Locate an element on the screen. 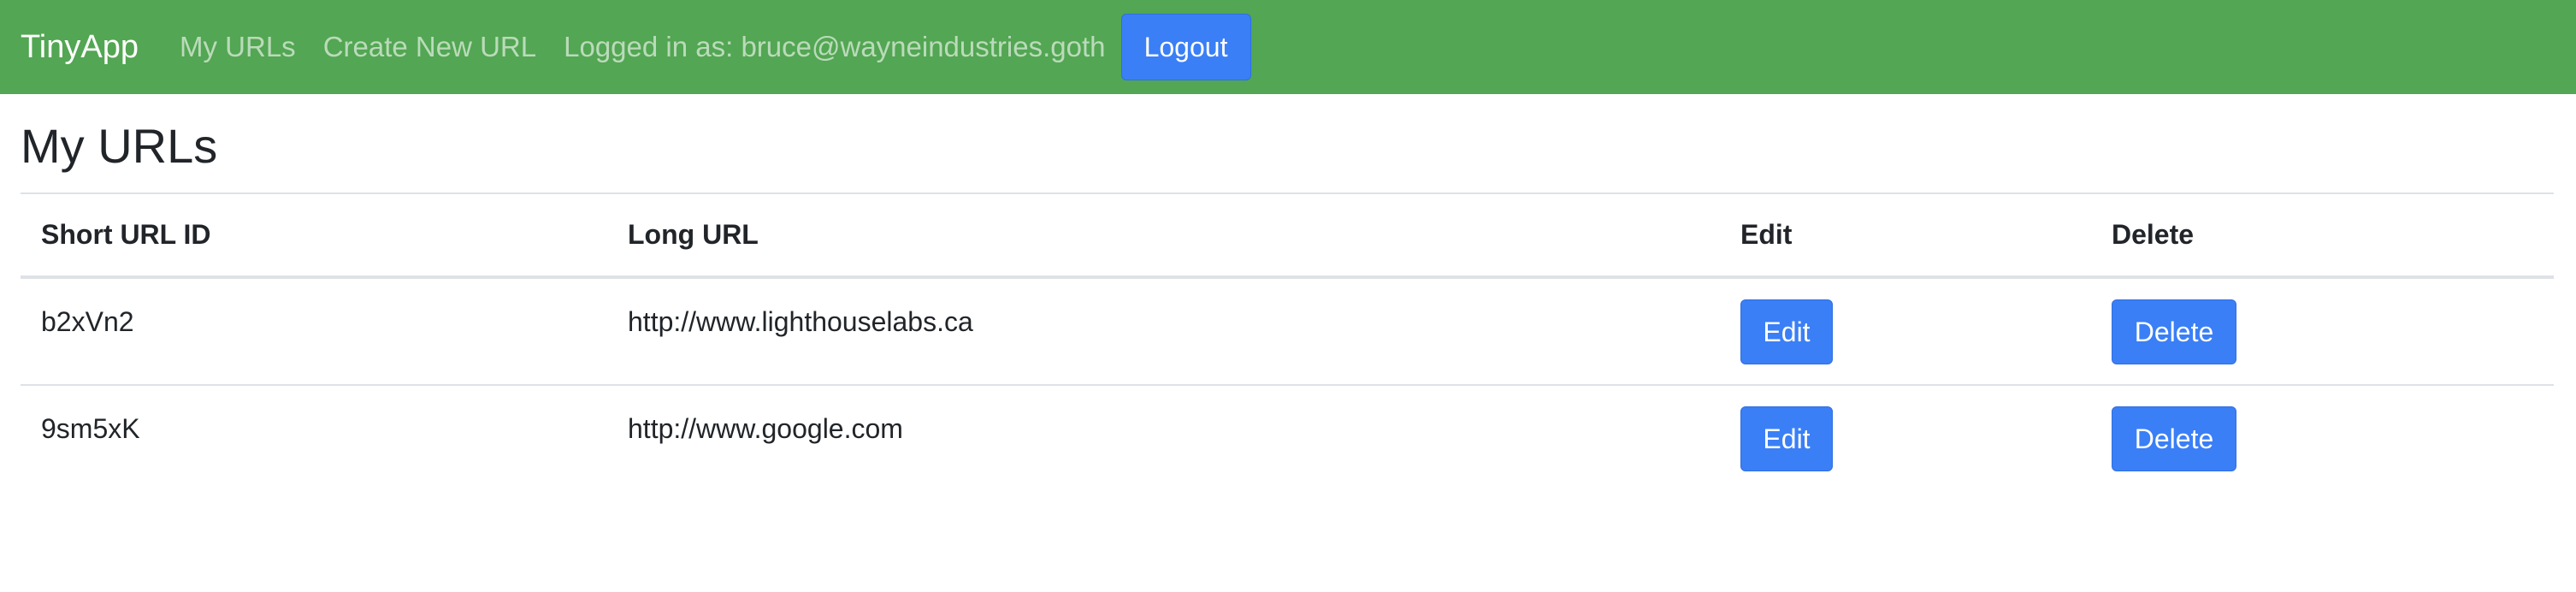 The width and height of the screenshot is (2576, 592). logout-button: Logout is located at coordinates (1185, 47).